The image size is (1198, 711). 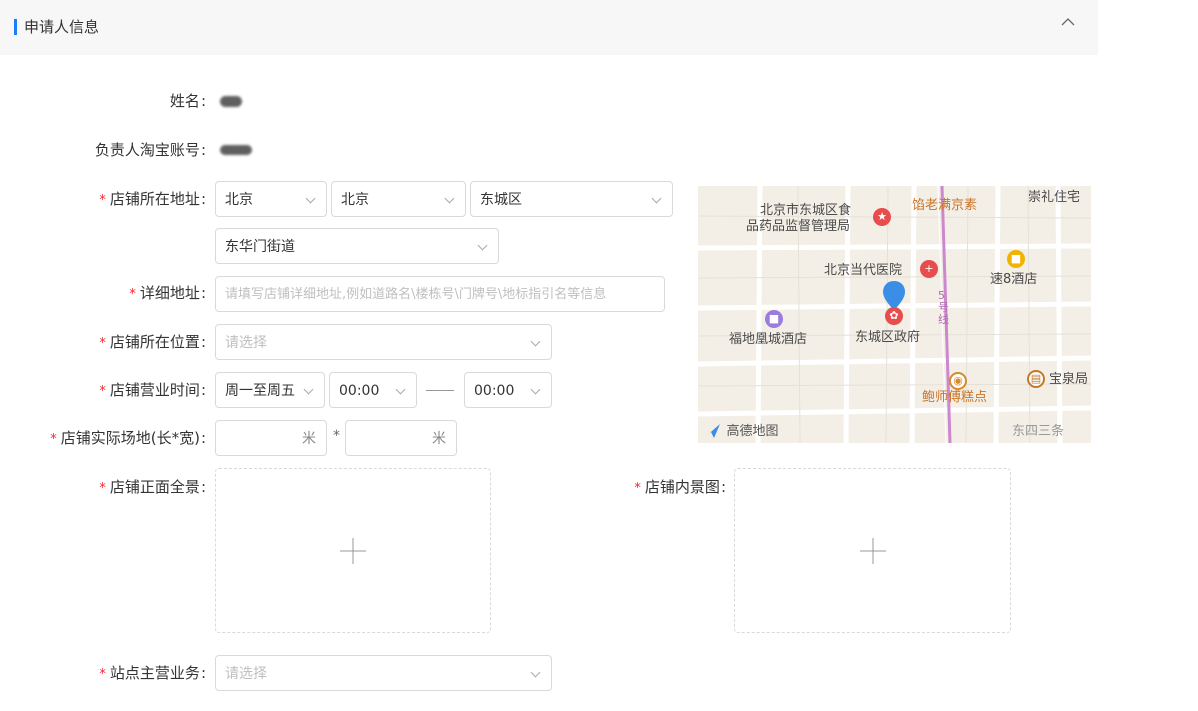 I want to click on city-select: 北京, so click(x=398, y=199).